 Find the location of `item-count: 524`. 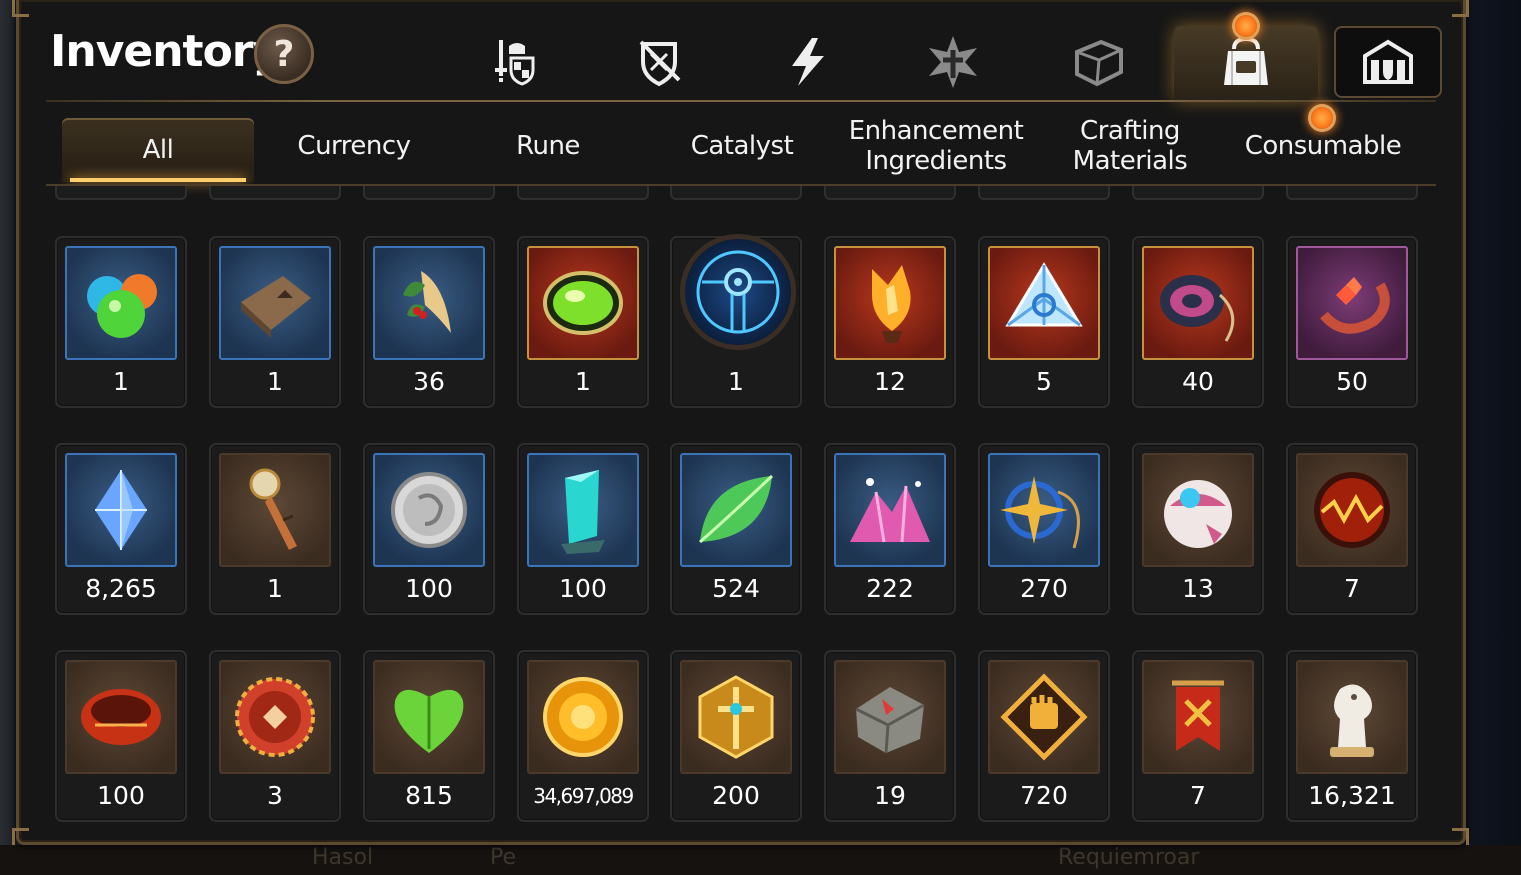

item-count: 524 is located at coordinates (736, 588).